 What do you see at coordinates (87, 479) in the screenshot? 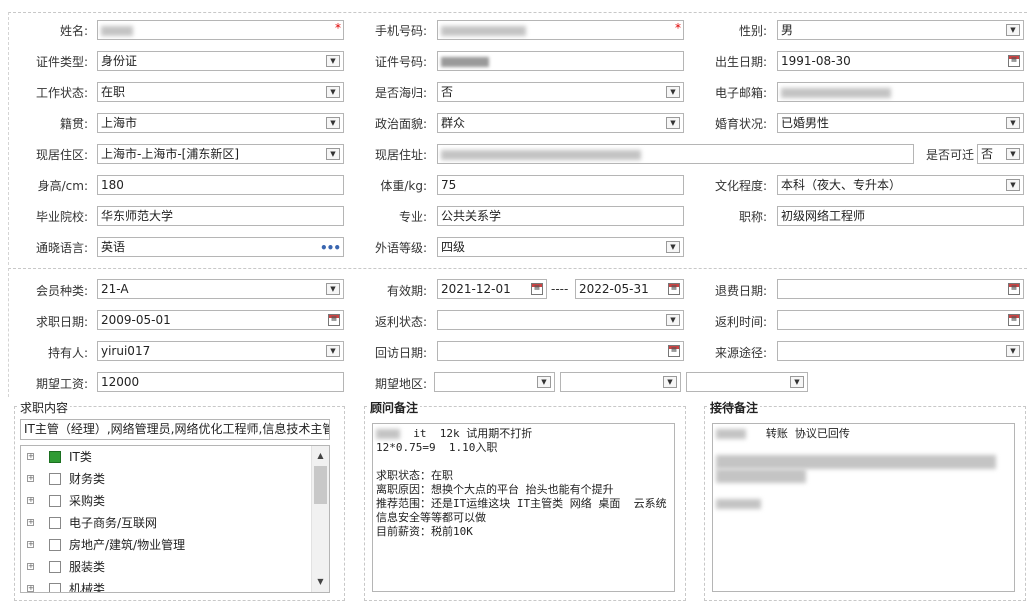
I see `category-label: 财务类` at bounding box center [87, 479].